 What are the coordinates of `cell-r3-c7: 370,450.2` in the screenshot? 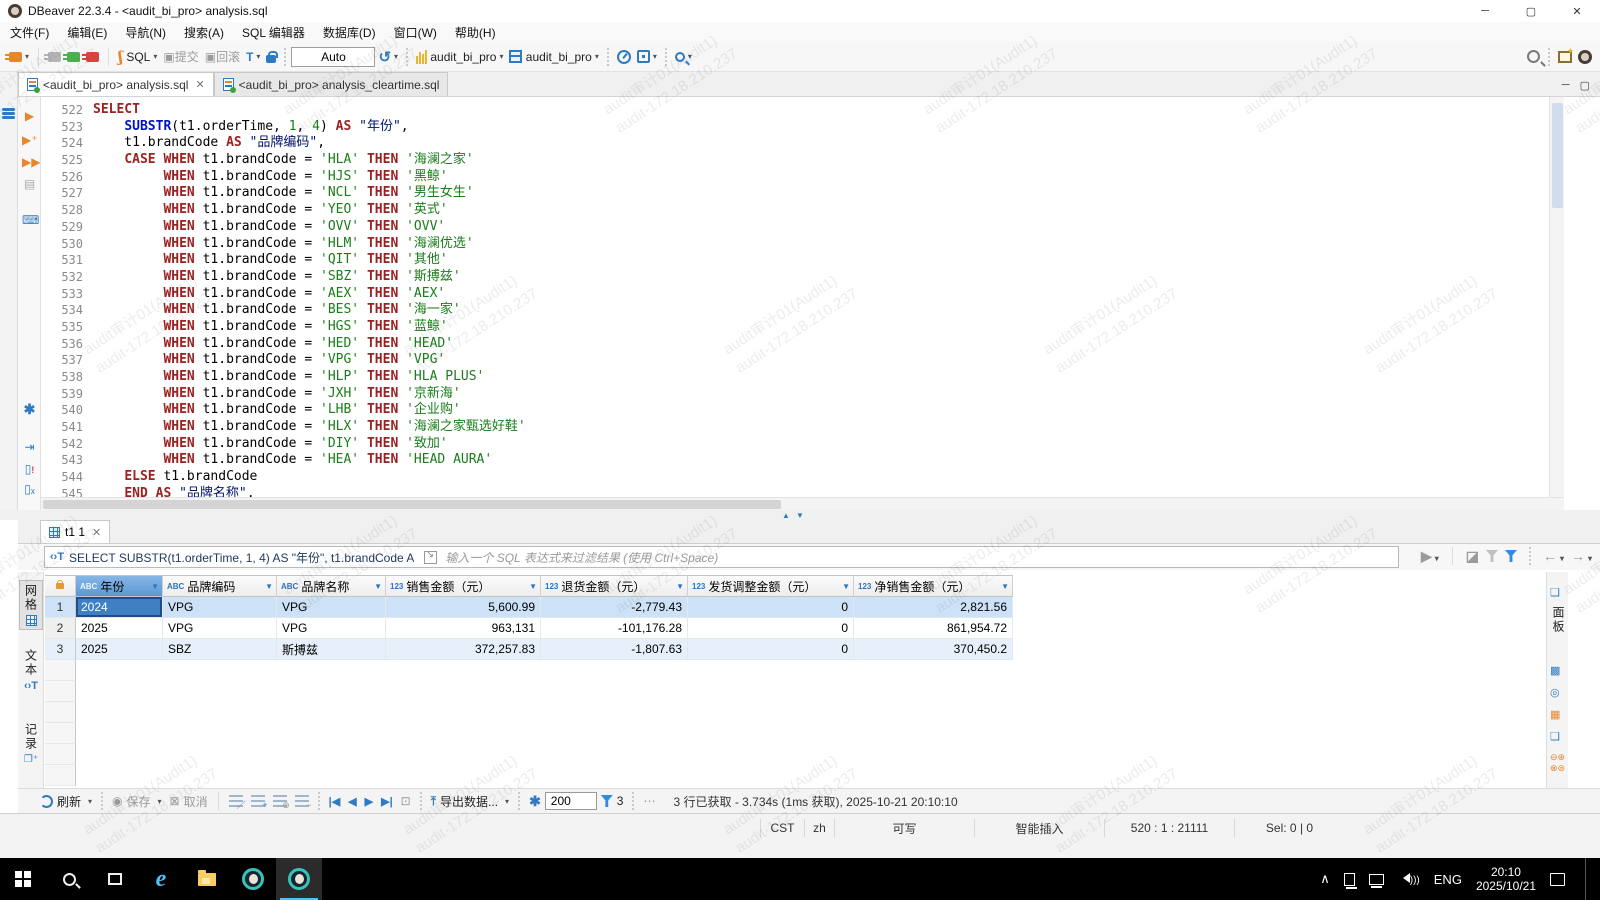 It's located at (933, 649).